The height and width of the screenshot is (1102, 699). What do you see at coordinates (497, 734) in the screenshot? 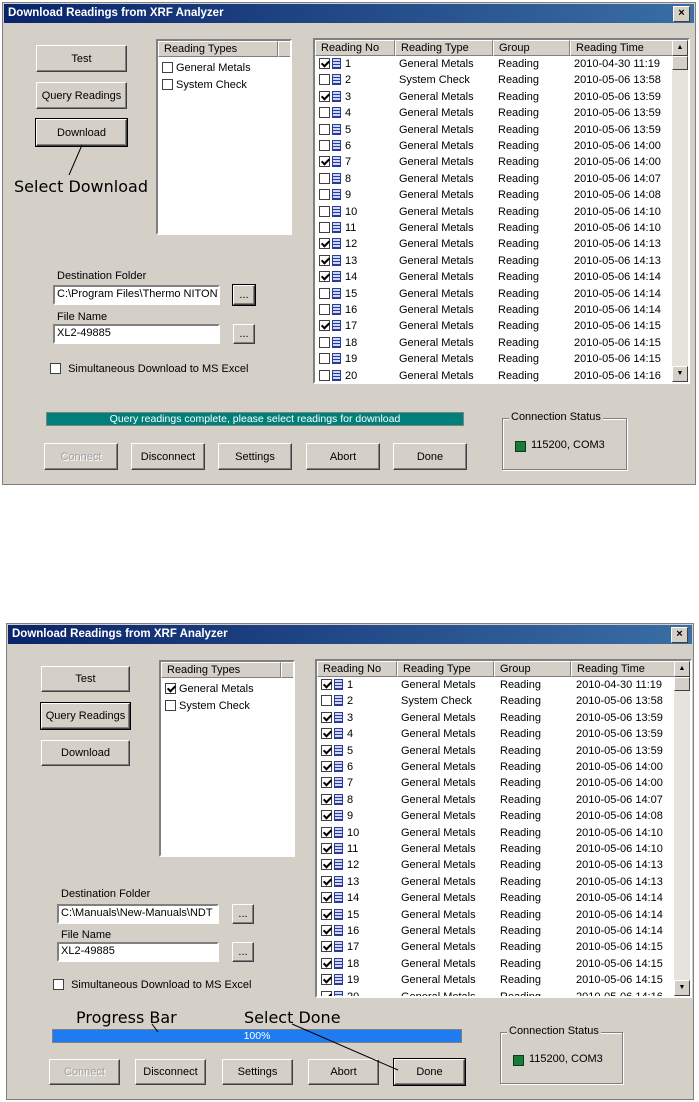
I see `table-row: 4 General Metals Reading 2010-05-06 13:59` at bounding box center [497, 734].